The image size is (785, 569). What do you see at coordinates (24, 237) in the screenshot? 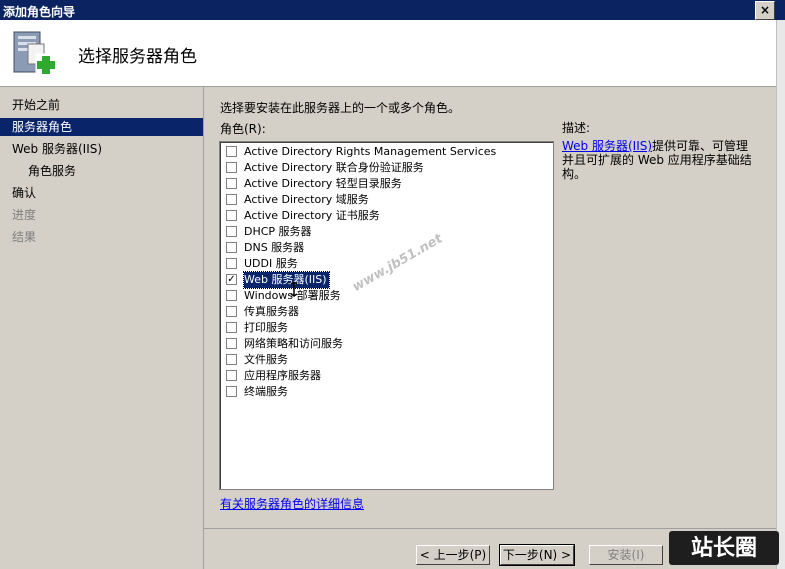
I see `nav-item-results: 结果` at bounding box center [24, 237].